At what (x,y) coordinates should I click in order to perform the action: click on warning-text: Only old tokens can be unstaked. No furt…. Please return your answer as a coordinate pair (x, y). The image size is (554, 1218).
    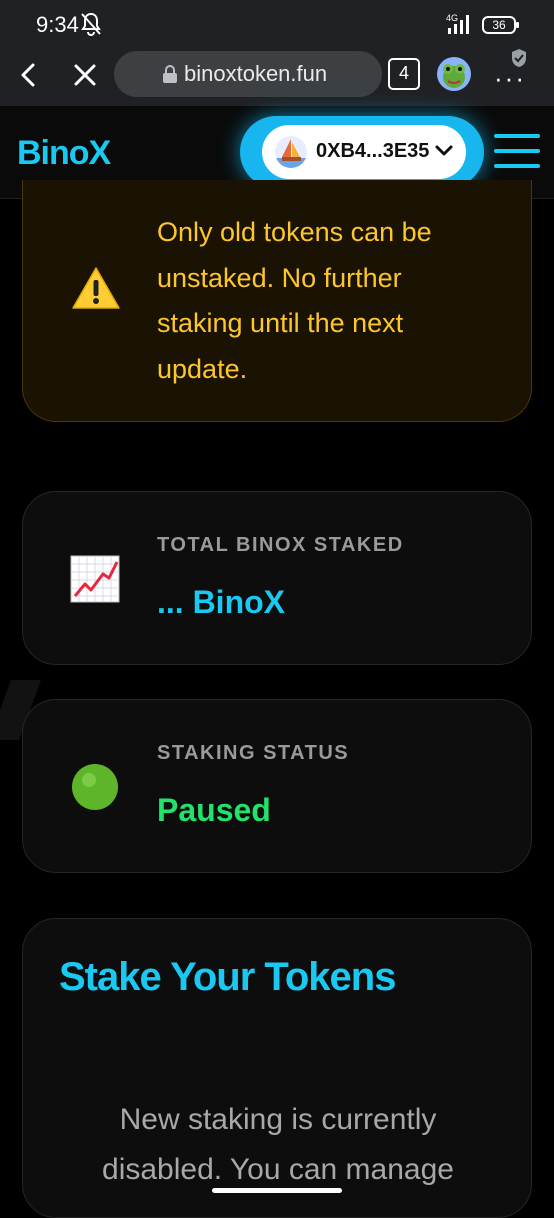
    Looking at the image, I should click on (294, 300).